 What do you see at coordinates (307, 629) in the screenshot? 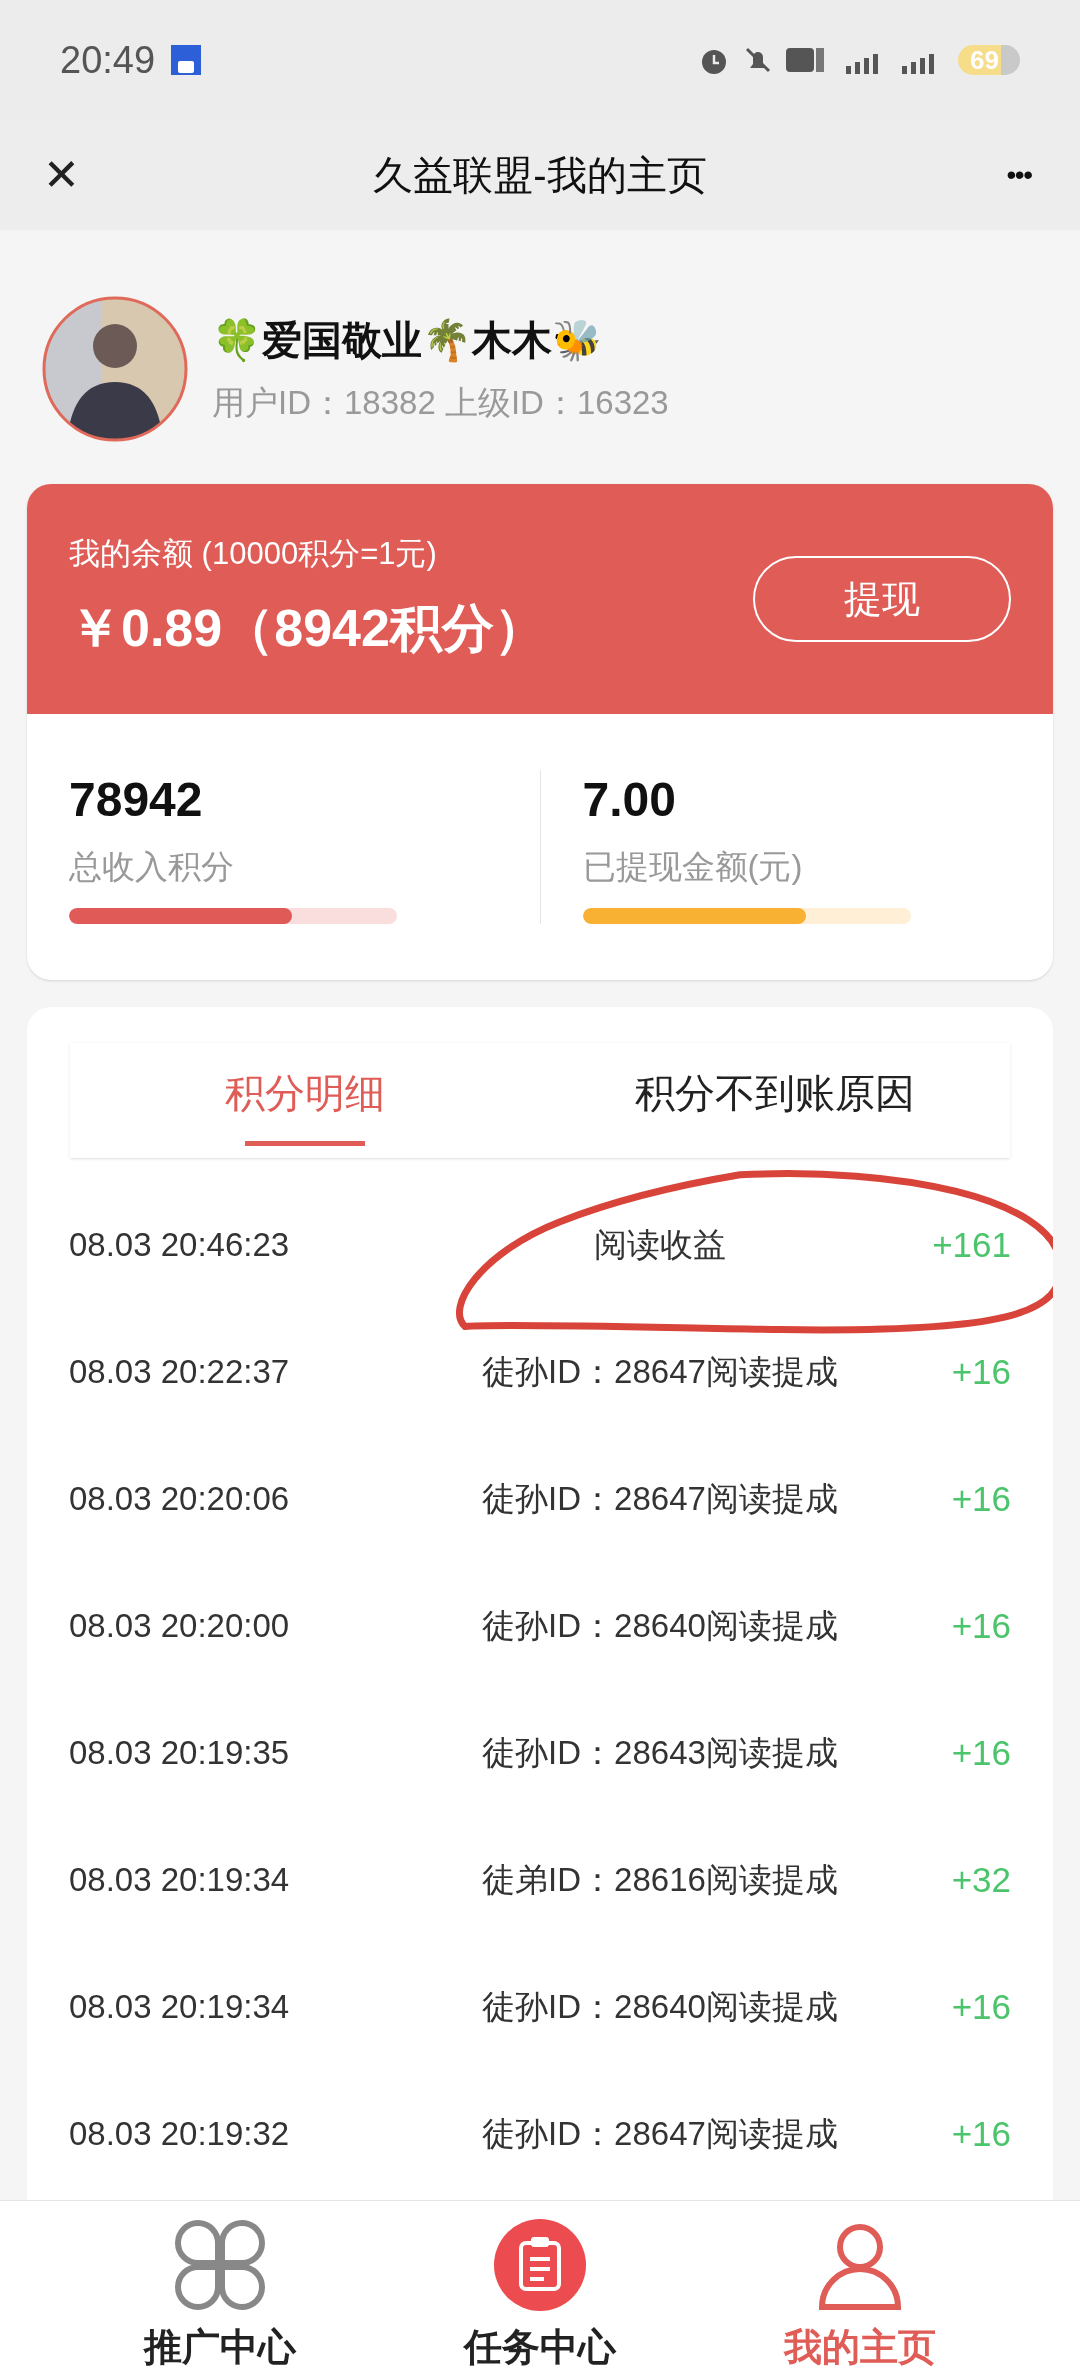
I see `balance-amount: ￥0.89（8942积分）` at bounding box center [307, 629].